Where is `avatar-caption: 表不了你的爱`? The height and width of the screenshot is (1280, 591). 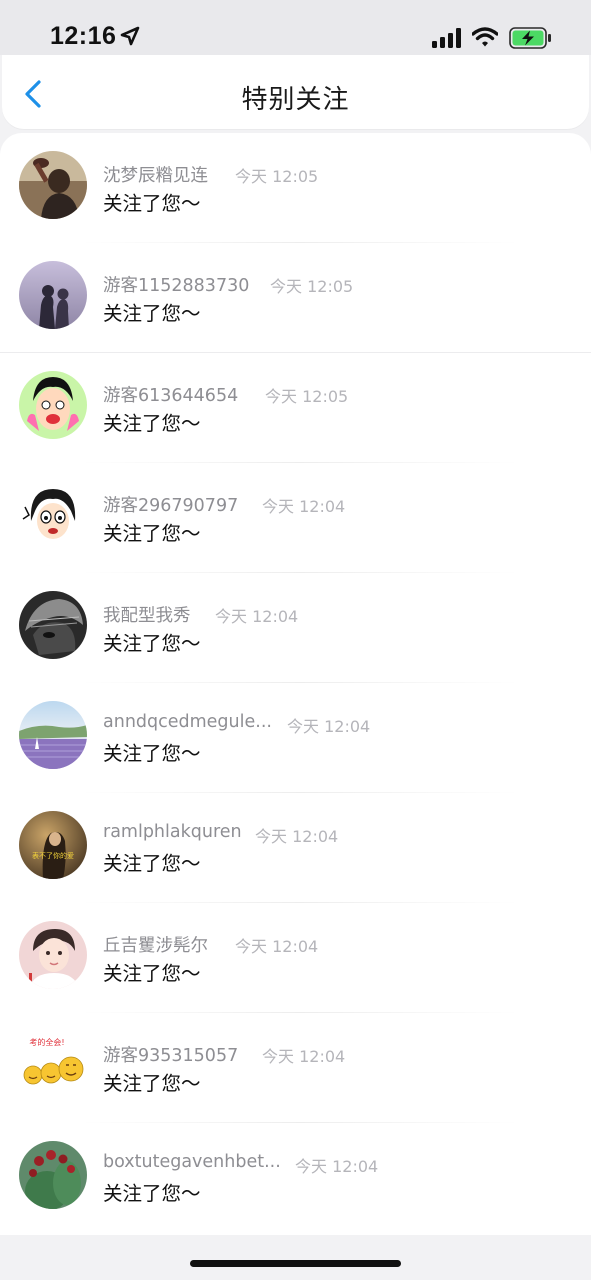 avatar-caption: 表不了你的爱 is located at coordinates (53, 855).